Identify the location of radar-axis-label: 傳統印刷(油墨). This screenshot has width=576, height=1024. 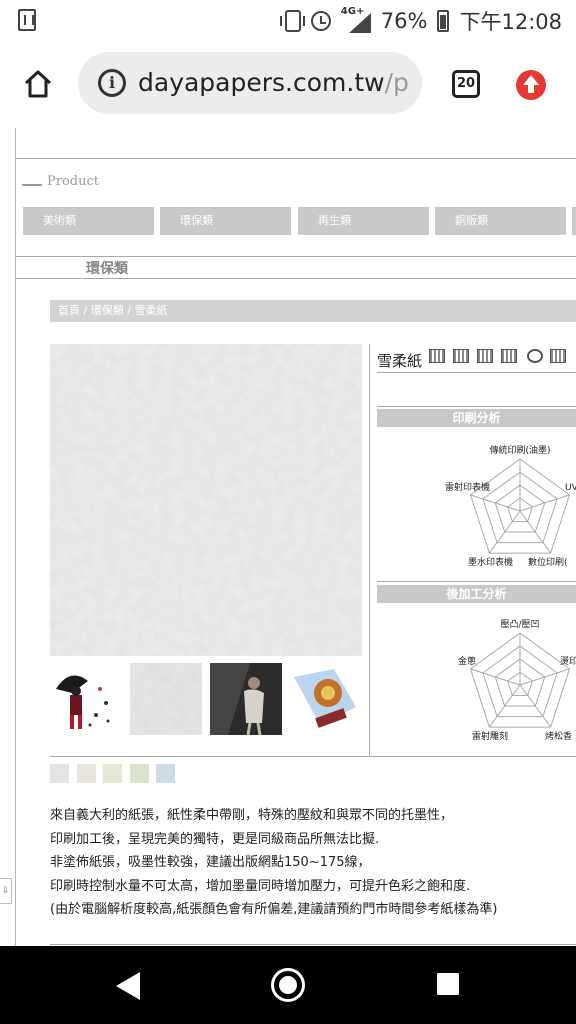
(519, 450).